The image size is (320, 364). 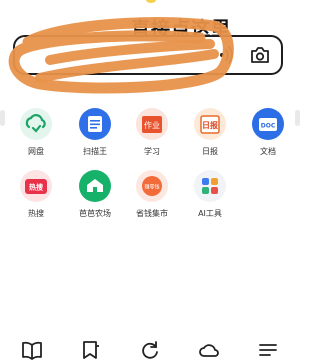 I want to click on homework-icon: 作业, so click(x=152, y=124).